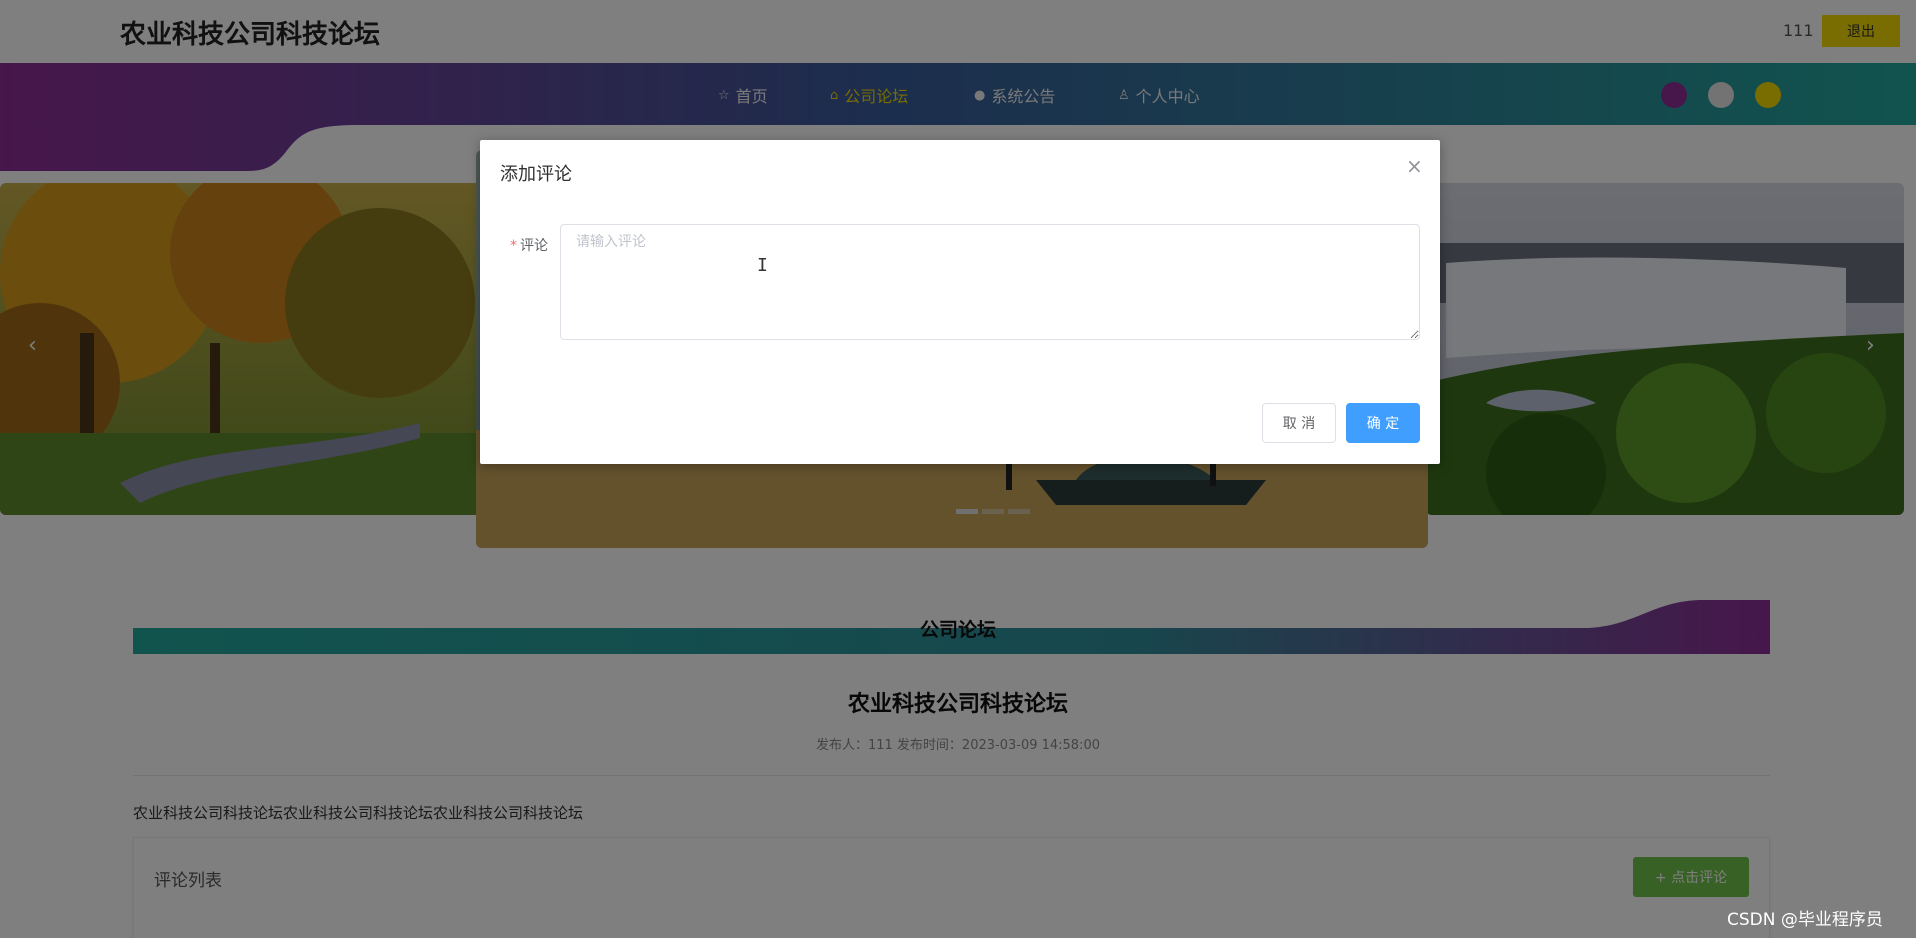 The width and height of the screenshot is (1916, 938). I want to click on watermark: CSDN @毕业程序员, so click(1805, 920).